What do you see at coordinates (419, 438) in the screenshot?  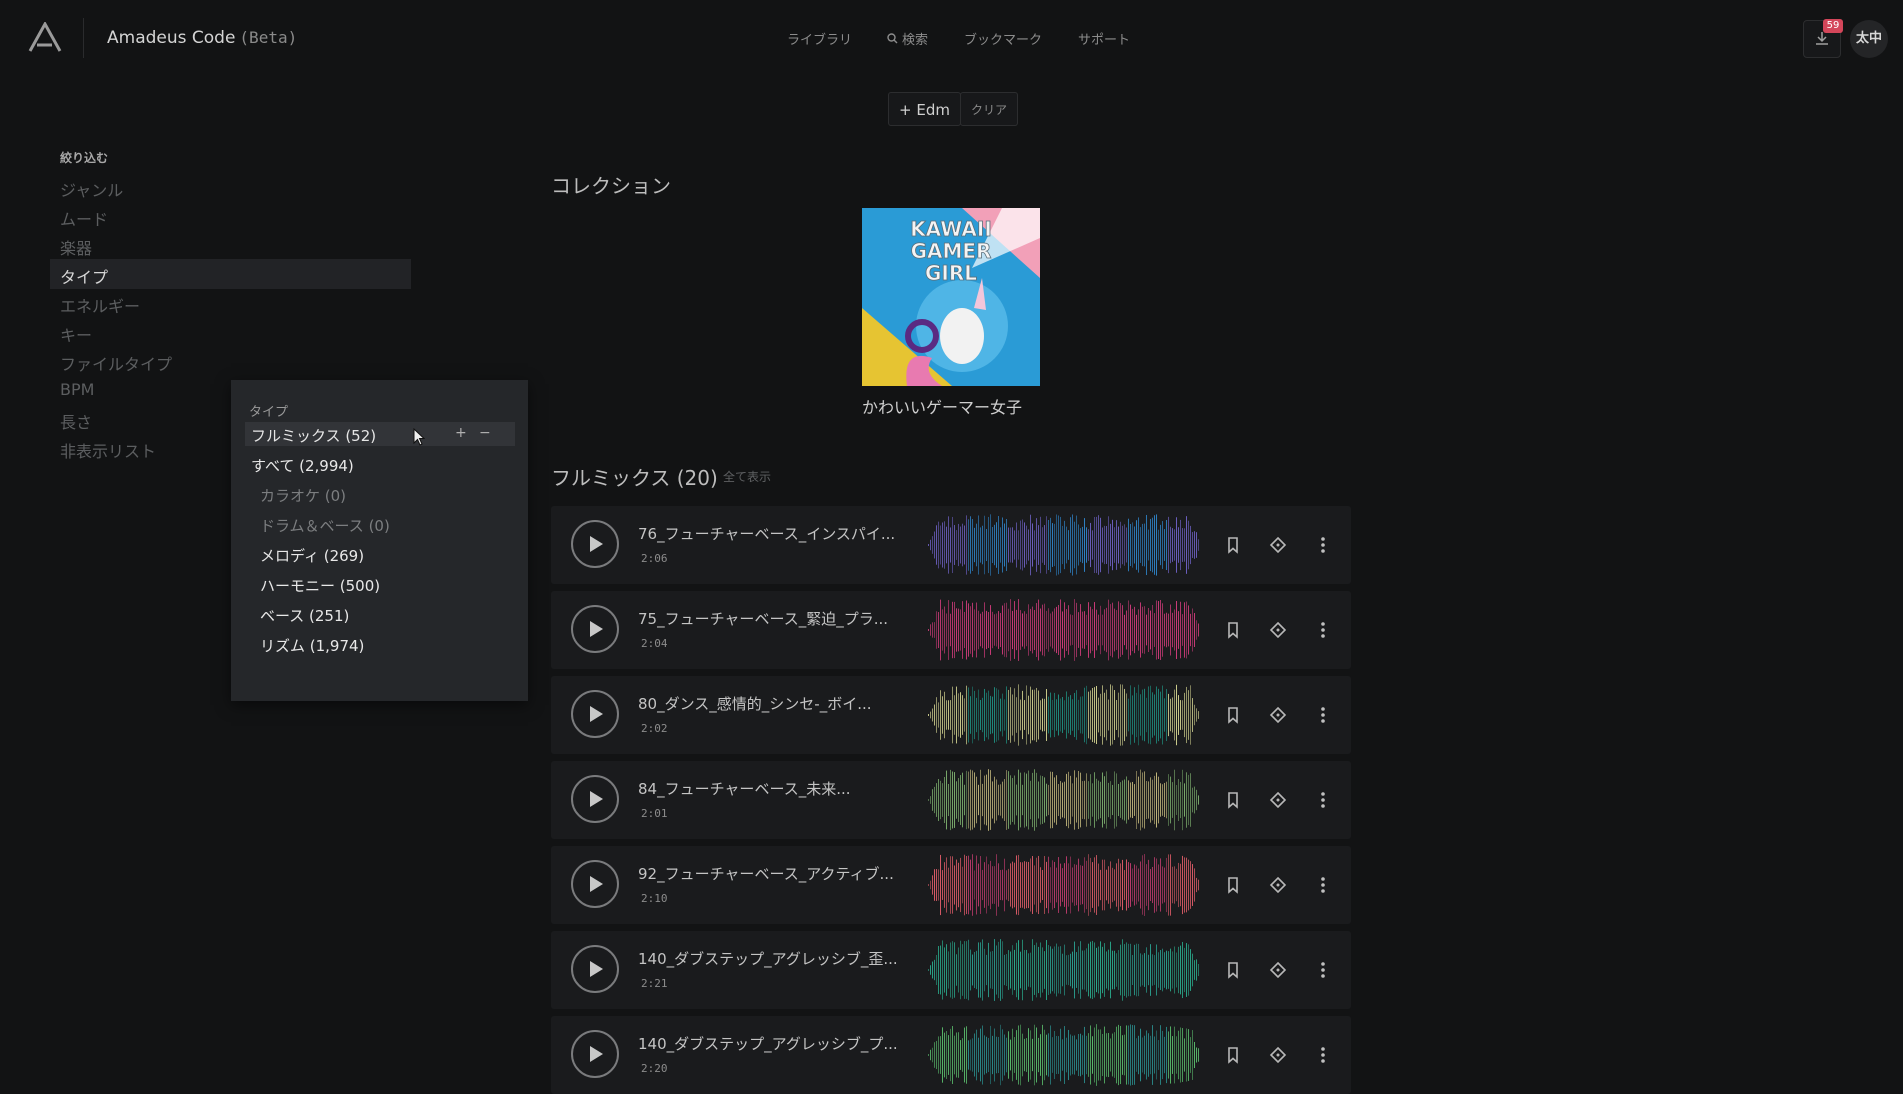 I see `mouse-cursor-icon` at bounding box center [419, 438].